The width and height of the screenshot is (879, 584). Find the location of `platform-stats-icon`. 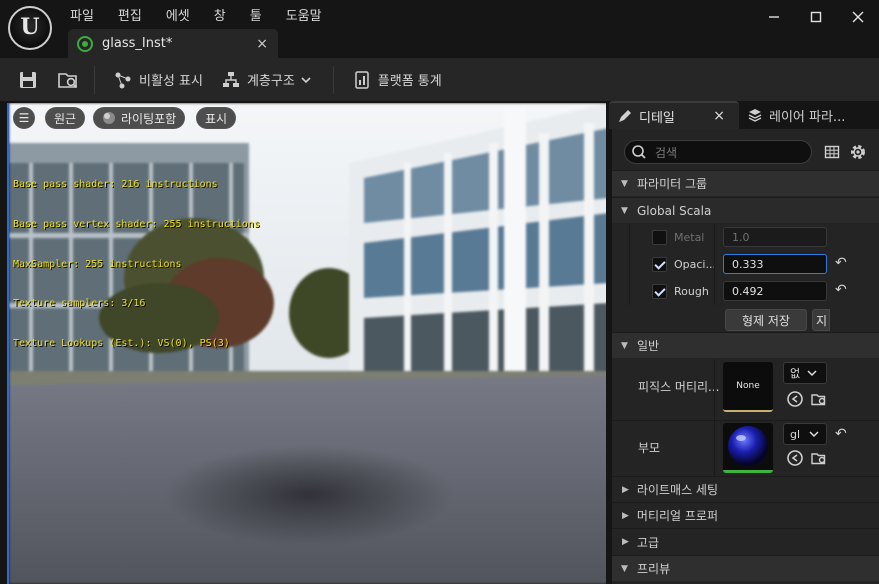

platform-stats-icon is located at coordinates (362, 79).